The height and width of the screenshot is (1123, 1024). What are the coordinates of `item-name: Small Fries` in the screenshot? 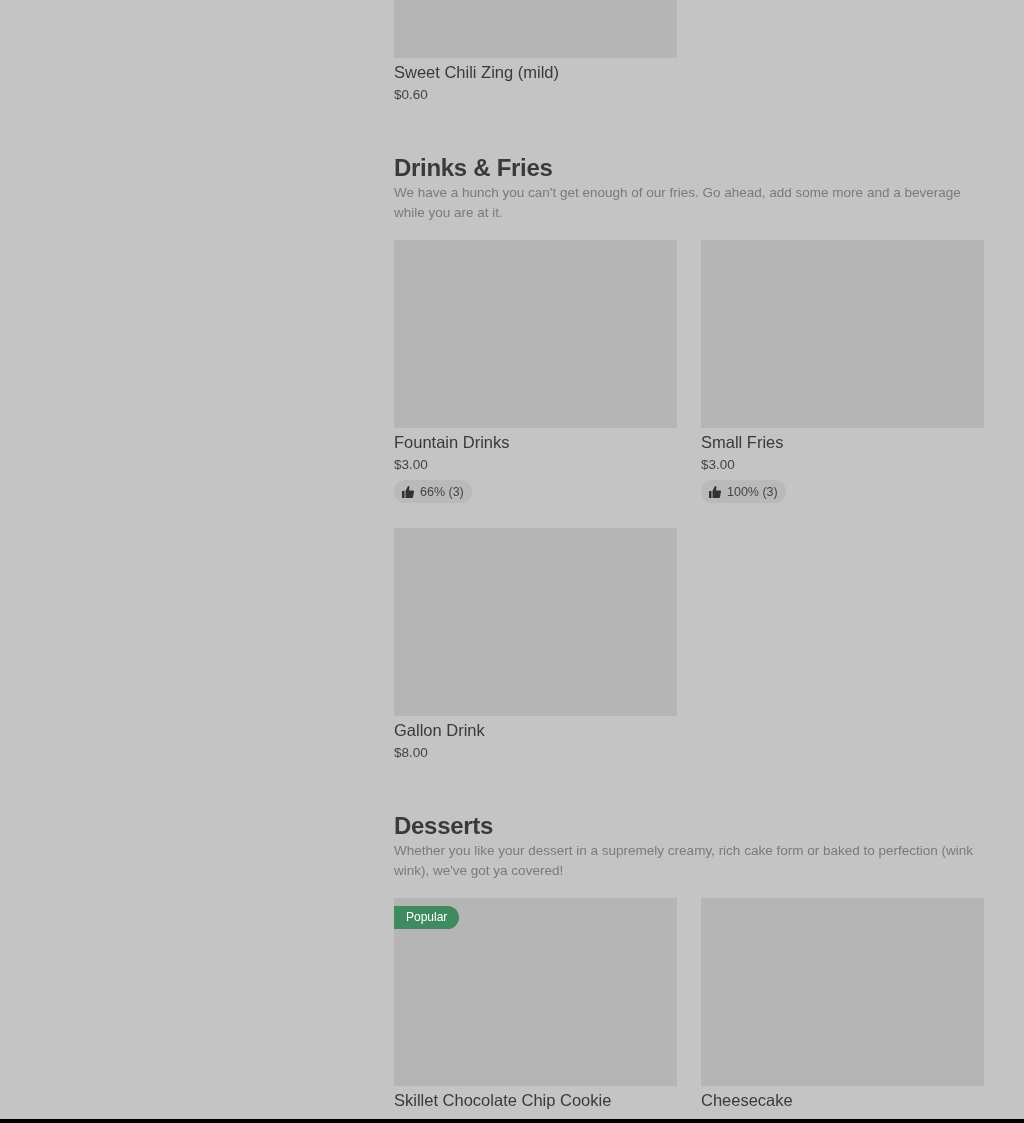 It's located at (743, 442).